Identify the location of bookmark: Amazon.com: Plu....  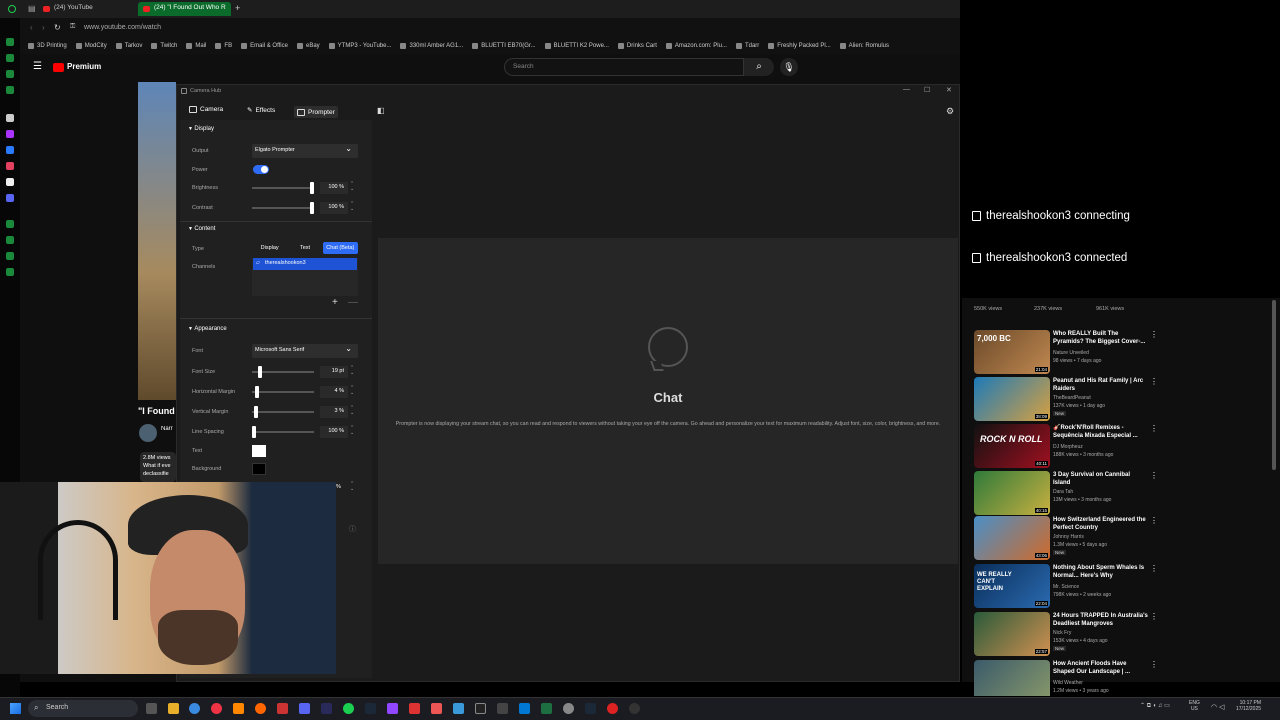
(696, 46).